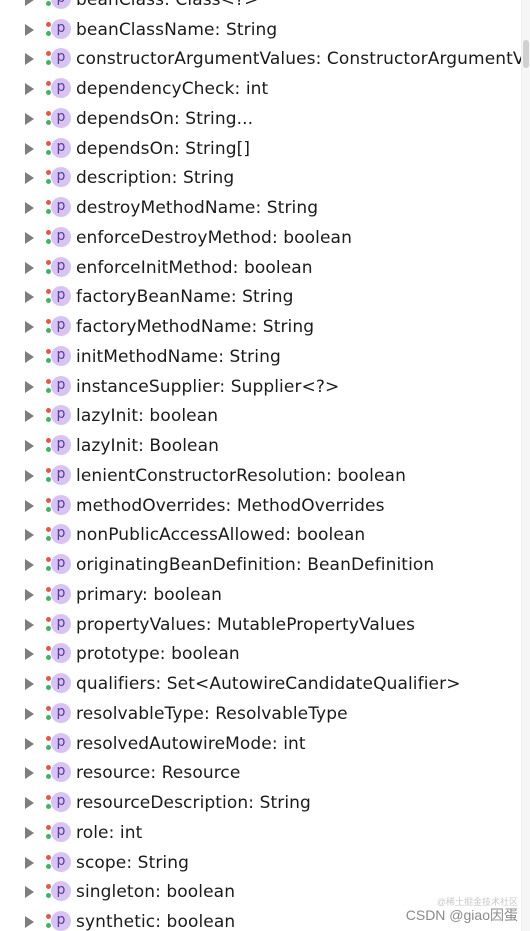 This screenshot has width=530, height=931. Describe the element at coordinates (261, 238) in the screenshot. I see `tree-row: p enforceDestroyMethod: boolean` at that location.